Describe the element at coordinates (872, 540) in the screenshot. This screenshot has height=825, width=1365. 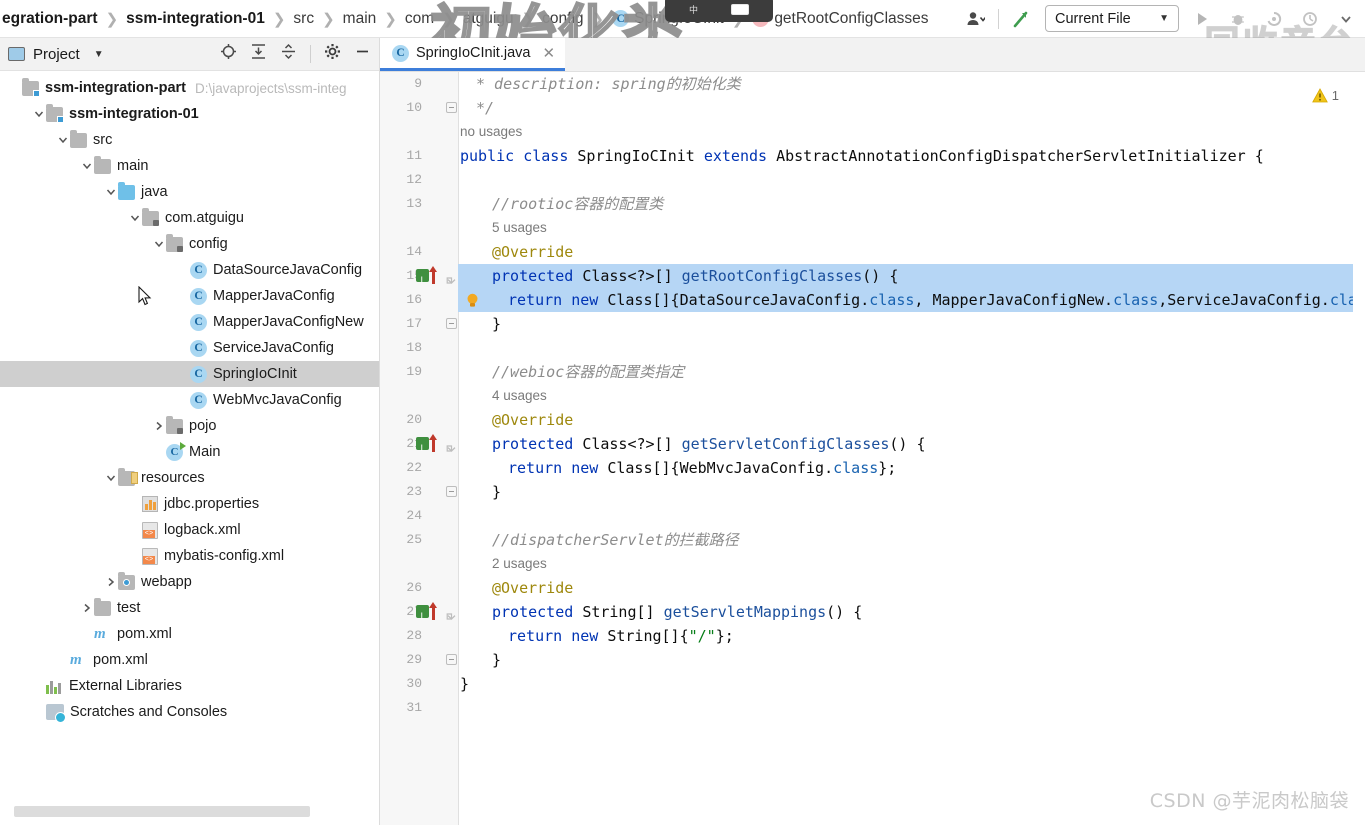
I see `code-line-row: 25 //dispatcherServlet的拦截路径` at that location.